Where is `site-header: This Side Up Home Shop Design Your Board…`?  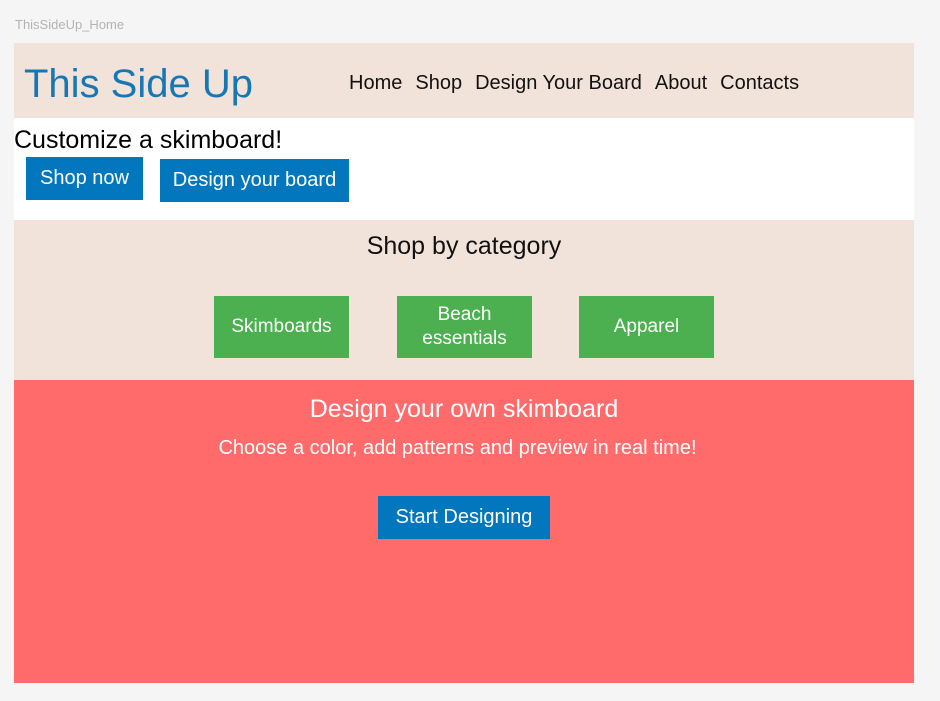
site-header: This Side Up Home Shop Design Your Board… is located at coordinates (464, 80).